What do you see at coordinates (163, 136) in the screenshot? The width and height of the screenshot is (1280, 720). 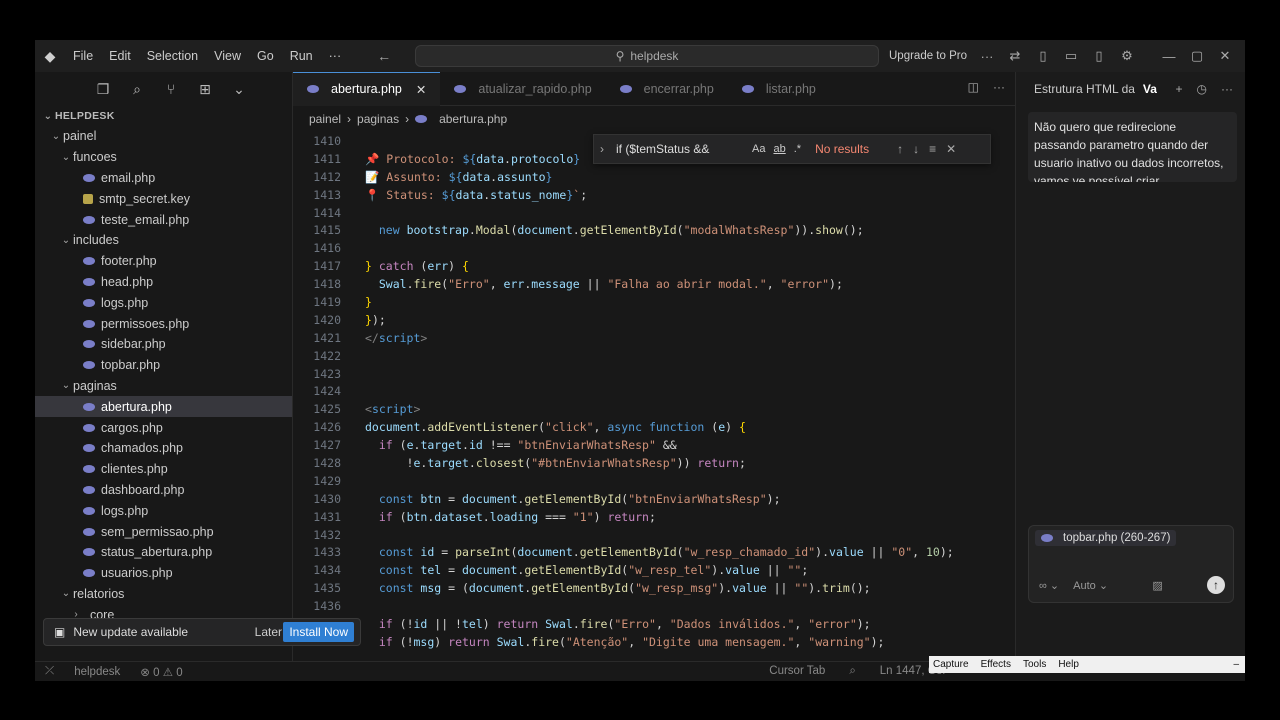 I see `folder-item: ⌄ painel` at bounding box center [163, 136].